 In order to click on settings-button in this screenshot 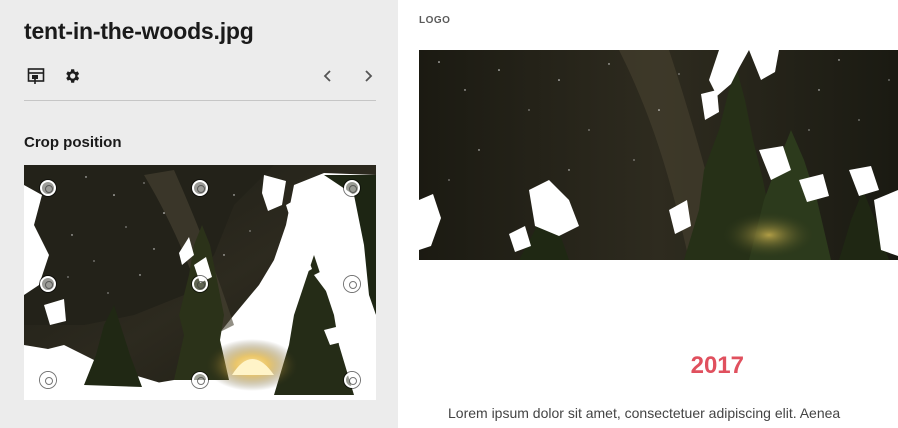, I will do `click(72, 76)`.